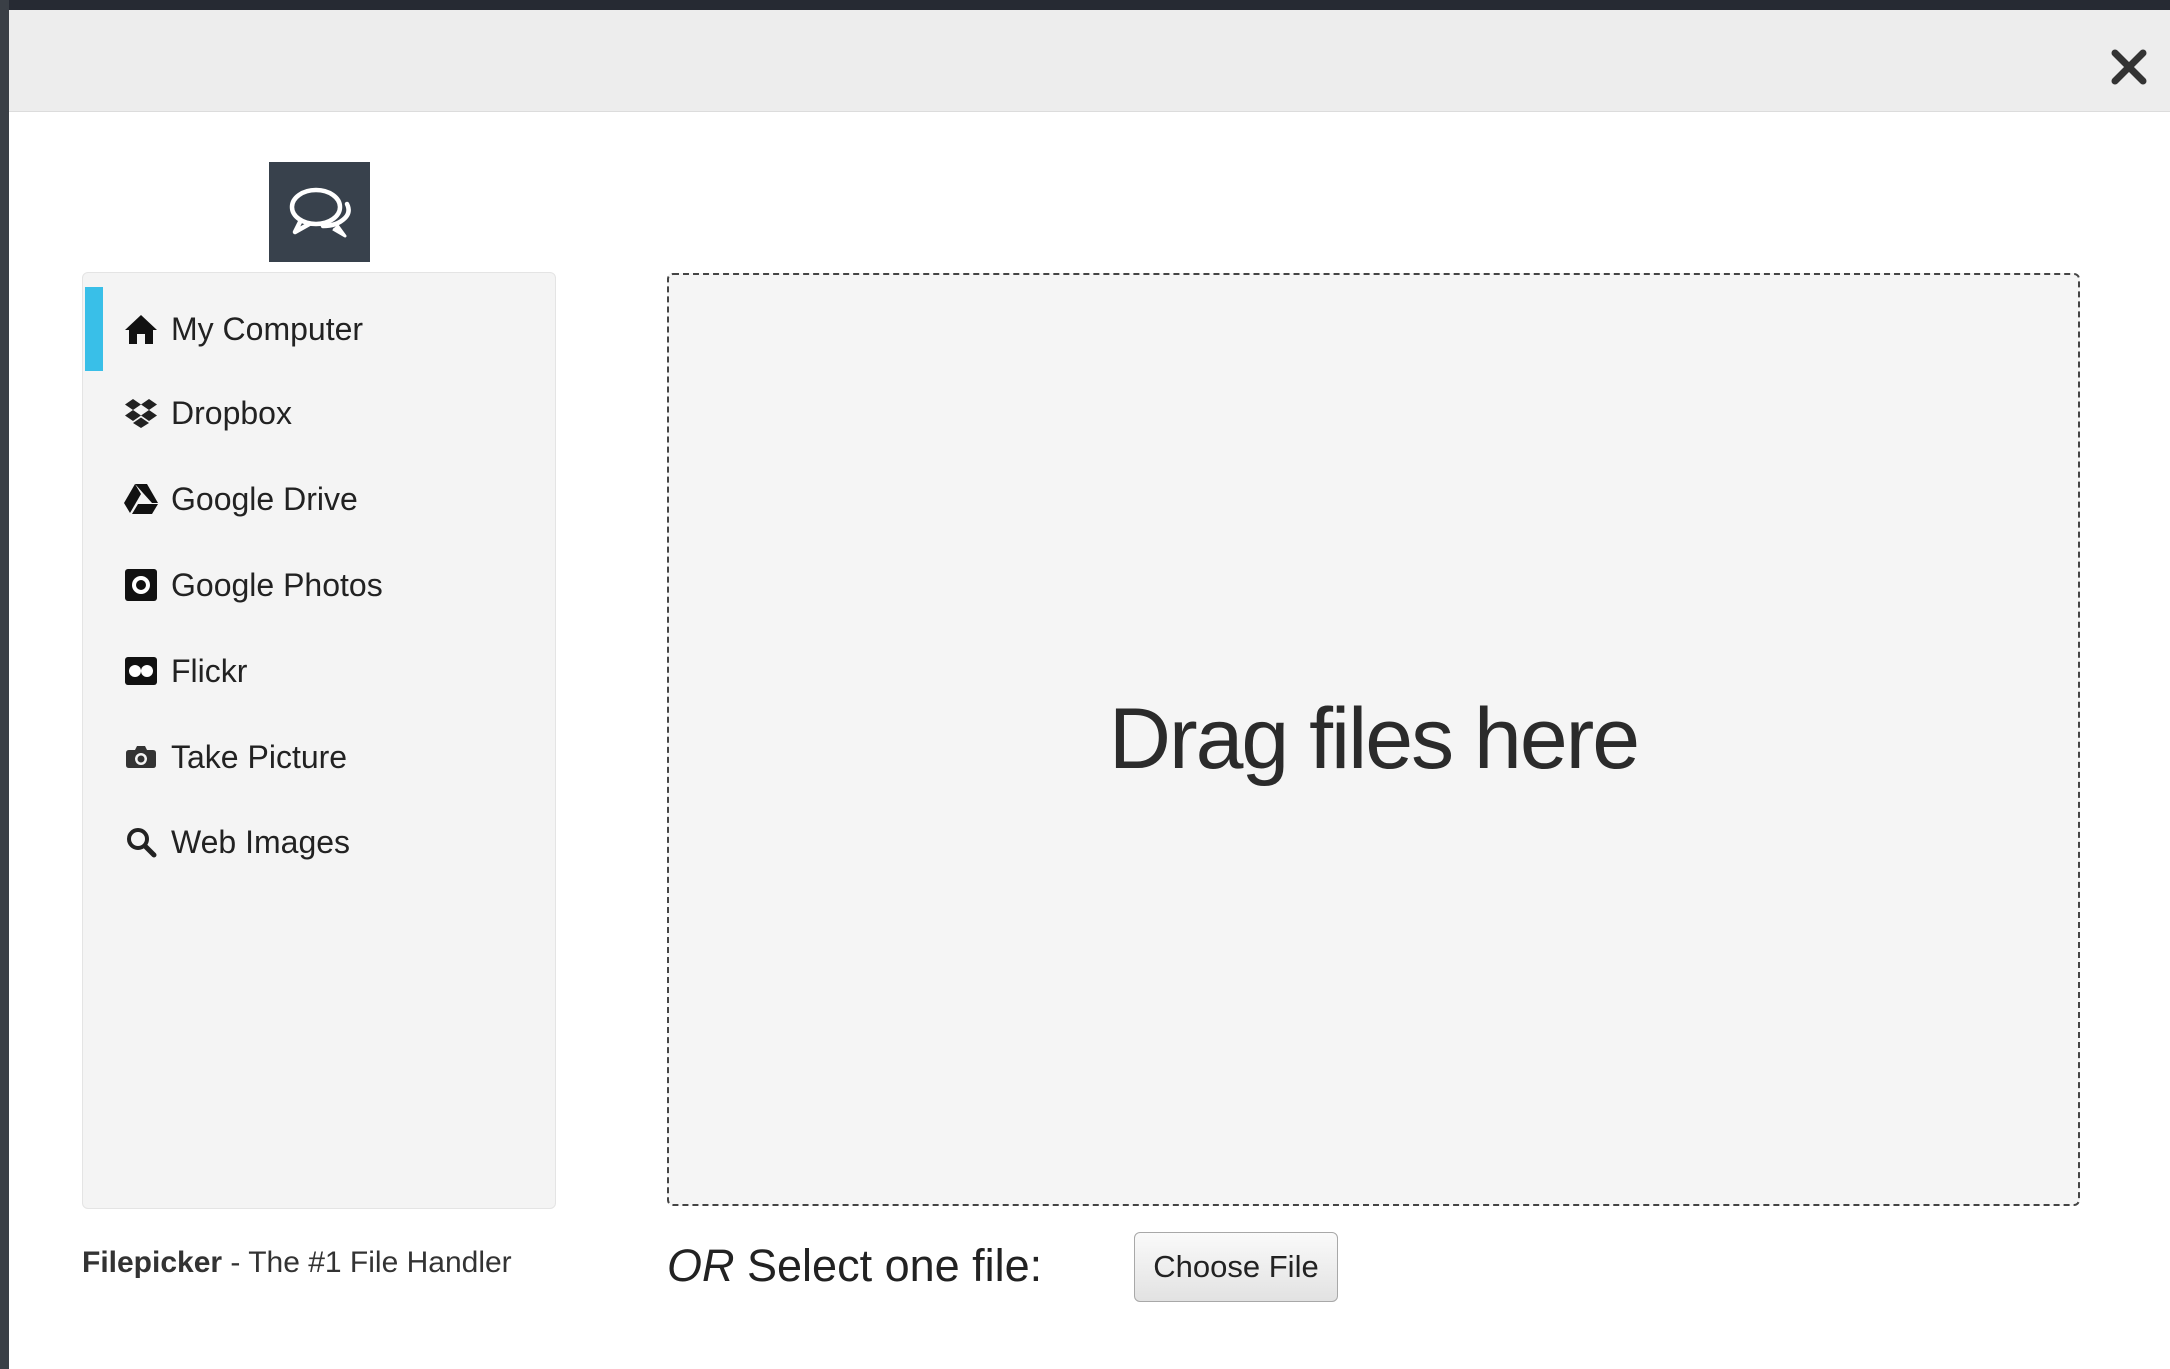  I want to click on sidebar-item-take-picture: Take Picture, so click(319, 757).